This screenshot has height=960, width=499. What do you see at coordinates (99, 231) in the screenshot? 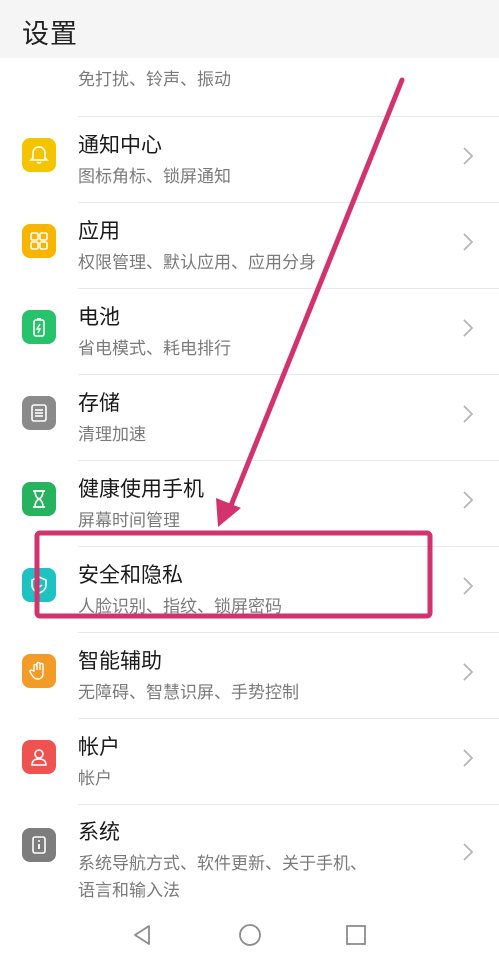
I see `settings-item-title: 应用` at bounding box center [99, 231].